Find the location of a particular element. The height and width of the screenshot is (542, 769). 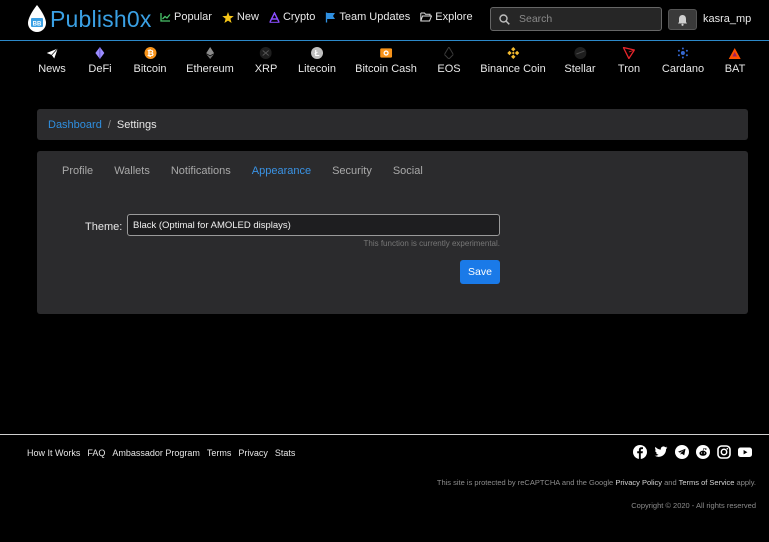

svg-text: Ł is located at coordinates (317, 53).